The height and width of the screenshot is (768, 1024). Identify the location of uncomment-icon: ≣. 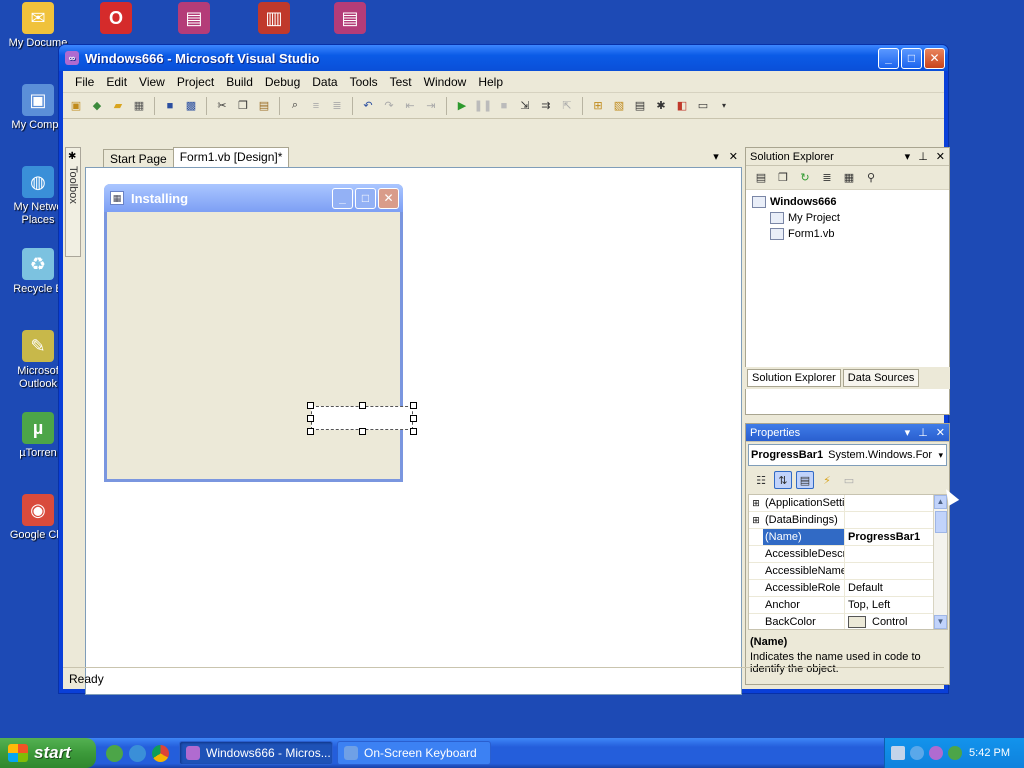
(337, 106).